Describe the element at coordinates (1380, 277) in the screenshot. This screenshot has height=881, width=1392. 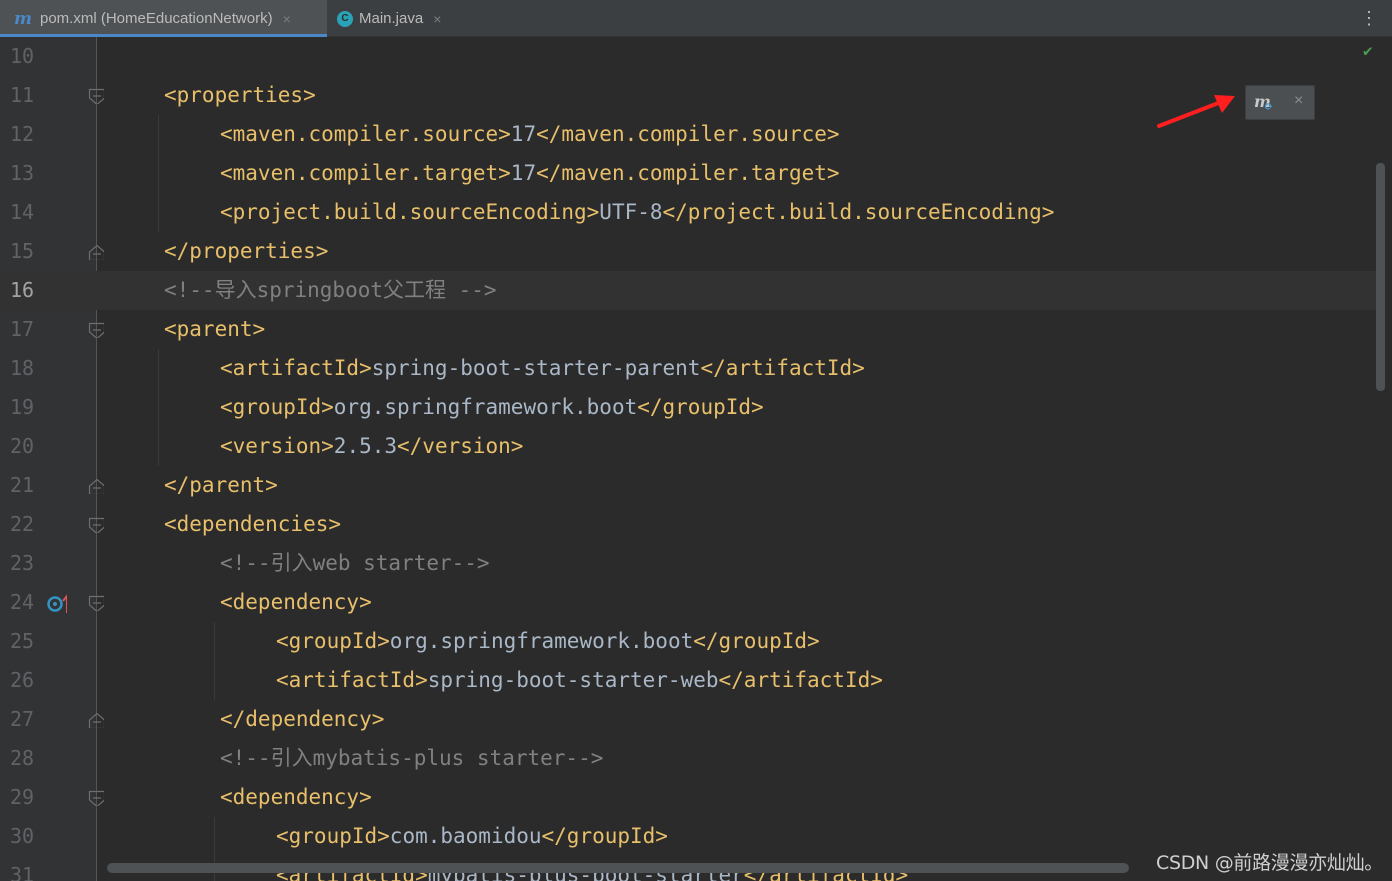
I see `vertical-scrollbar` at that location.